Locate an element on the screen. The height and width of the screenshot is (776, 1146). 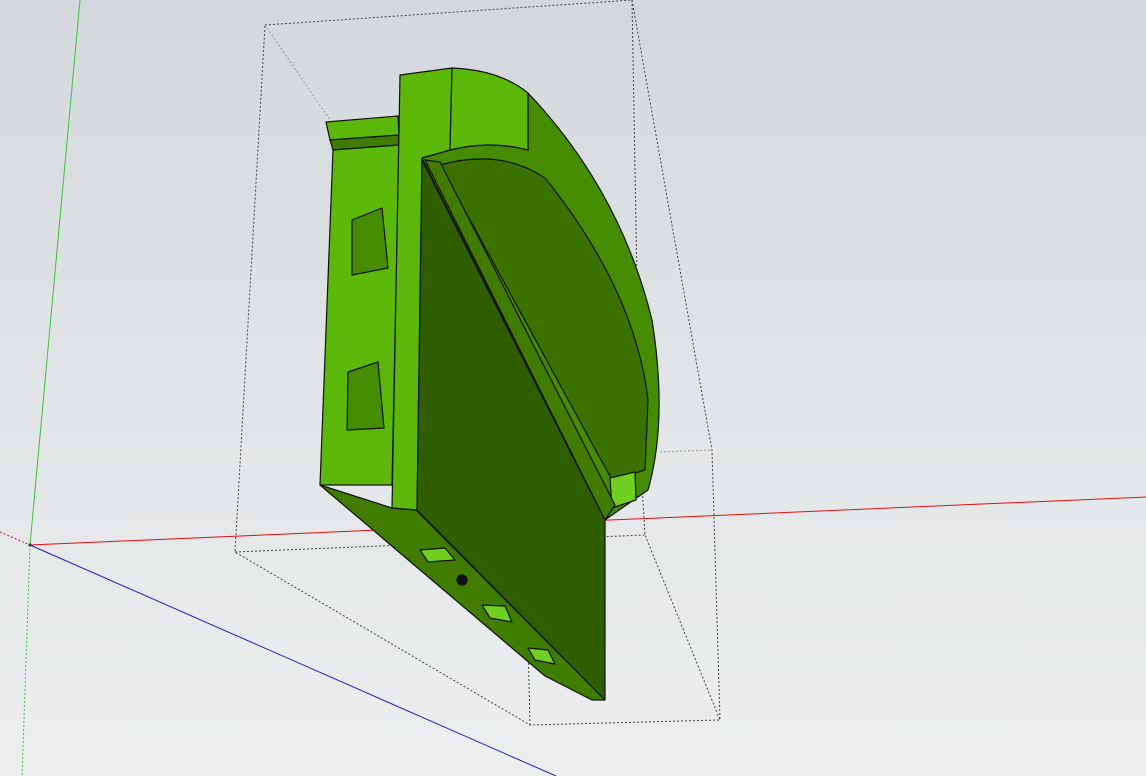
green-axis is located at coordinates (55, 273).